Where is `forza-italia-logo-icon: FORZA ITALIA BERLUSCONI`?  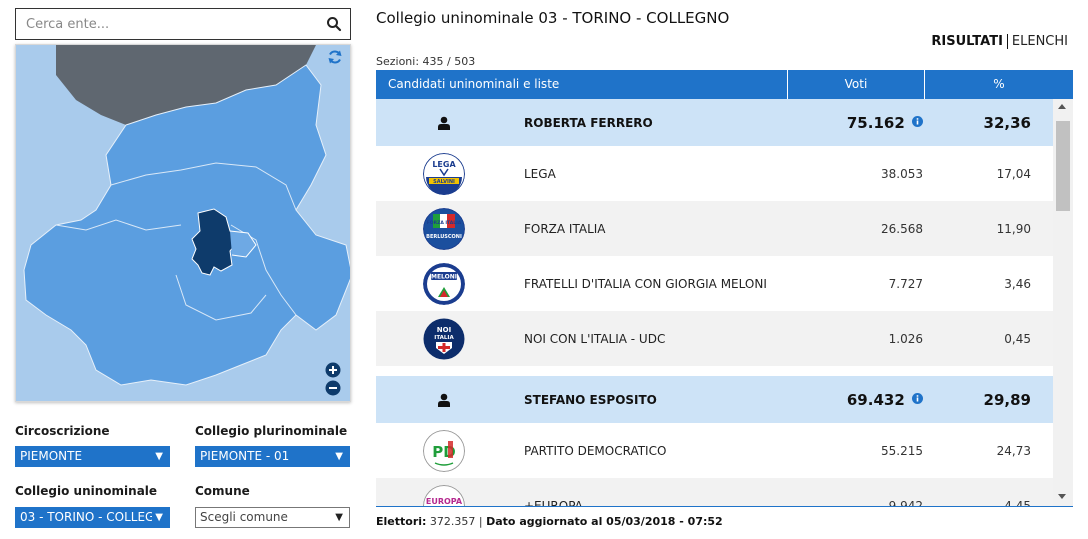 forza-italia-logo-icon: FORZA ITALIA BERLUSCONI is located at coordinates (443, 228).